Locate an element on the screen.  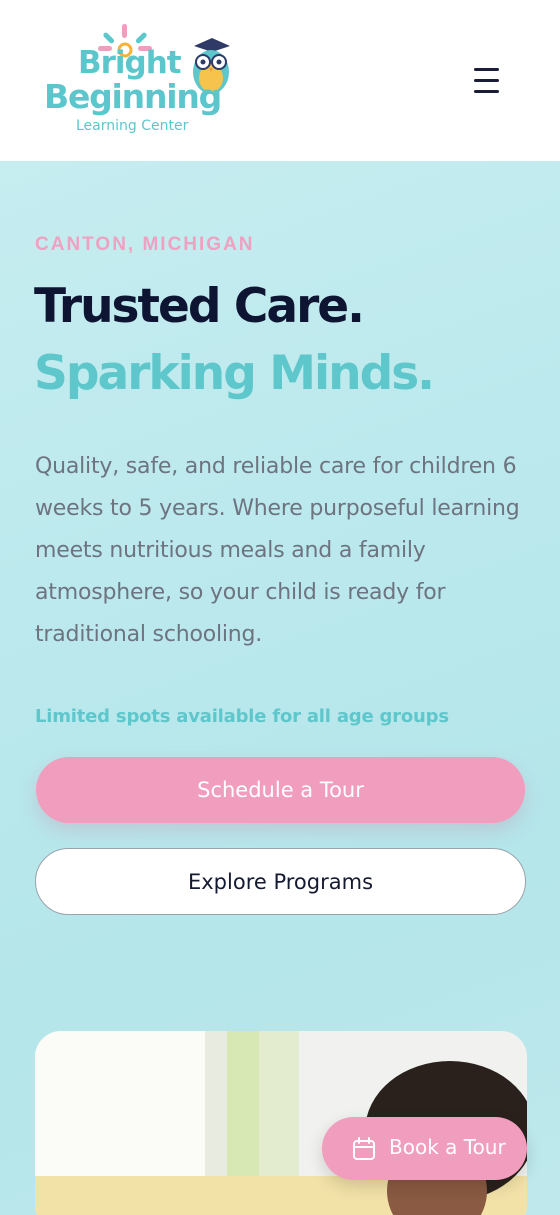
logo-text-beginning: Beginning is located at coordinates (133, 96).